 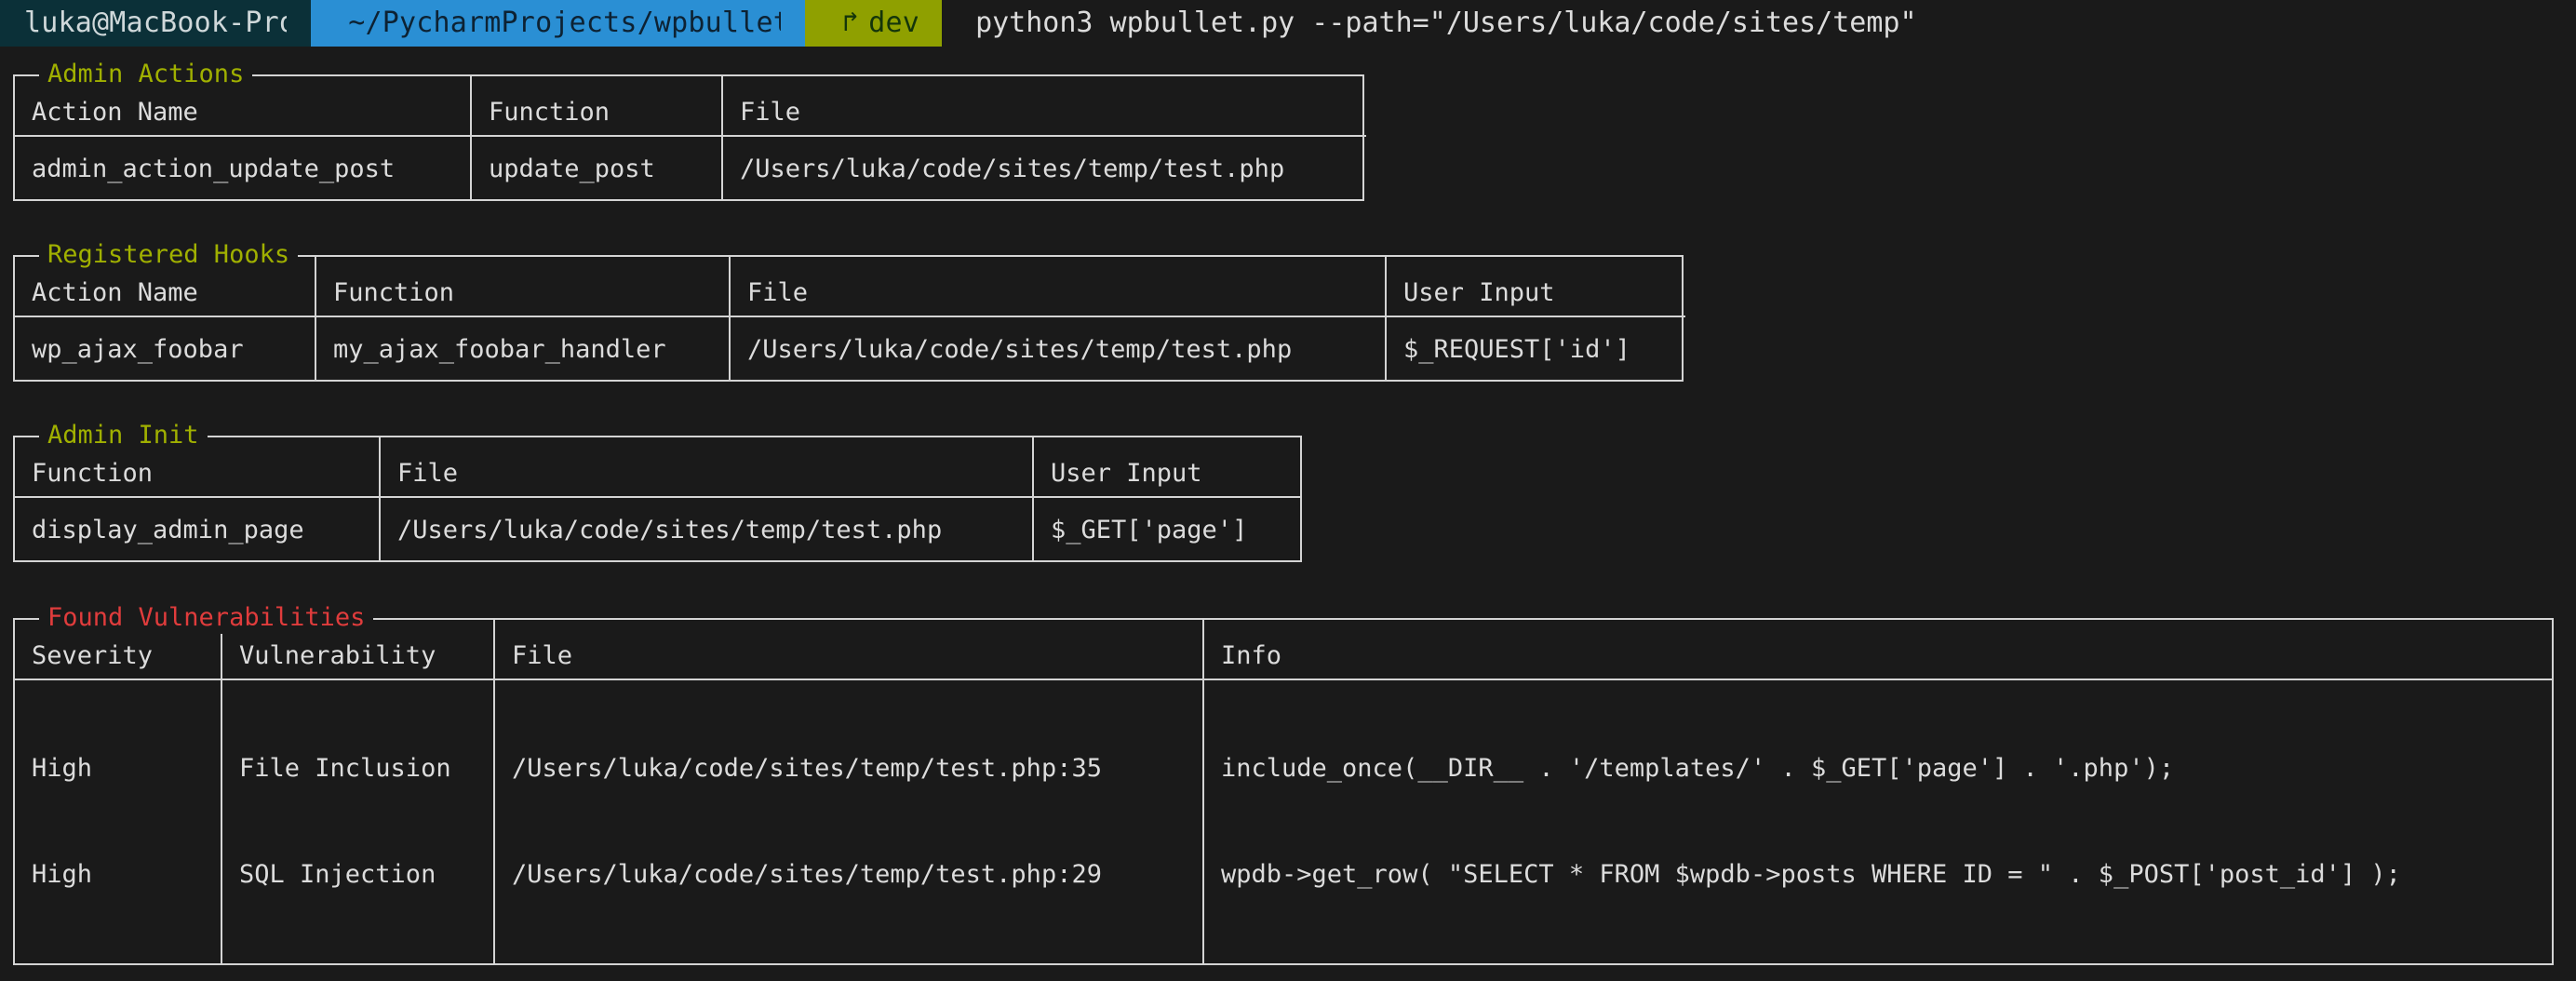 I want to click on cell-vulnerability: File Inclusion, so click(x=345, y=768).